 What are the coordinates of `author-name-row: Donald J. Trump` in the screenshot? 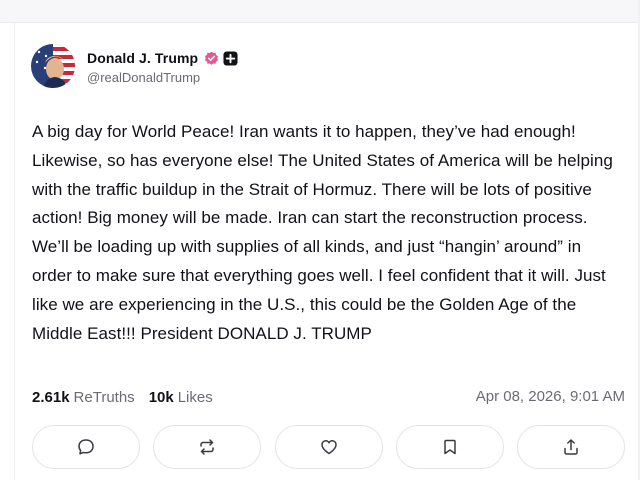 It's located at (162, 58).